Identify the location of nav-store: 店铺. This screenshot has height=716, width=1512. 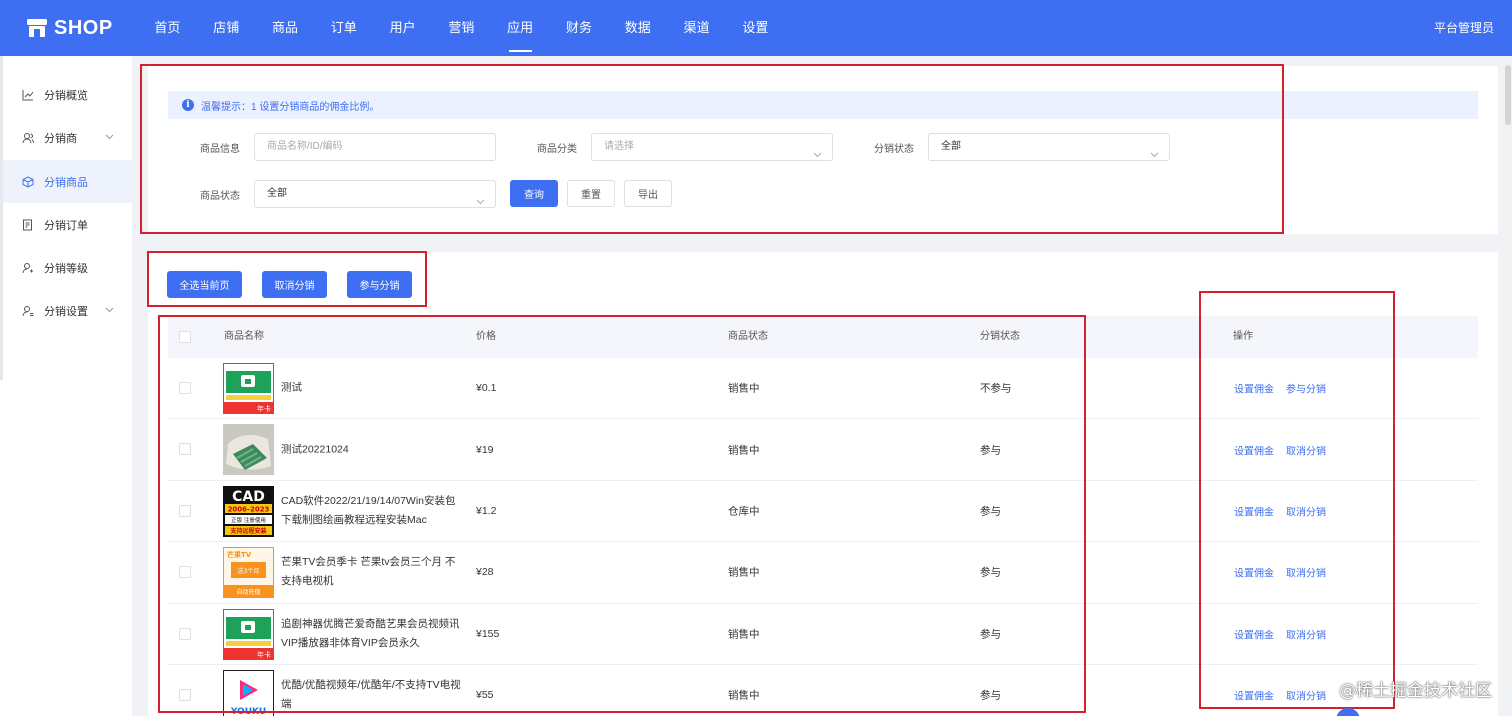
(226, 28).